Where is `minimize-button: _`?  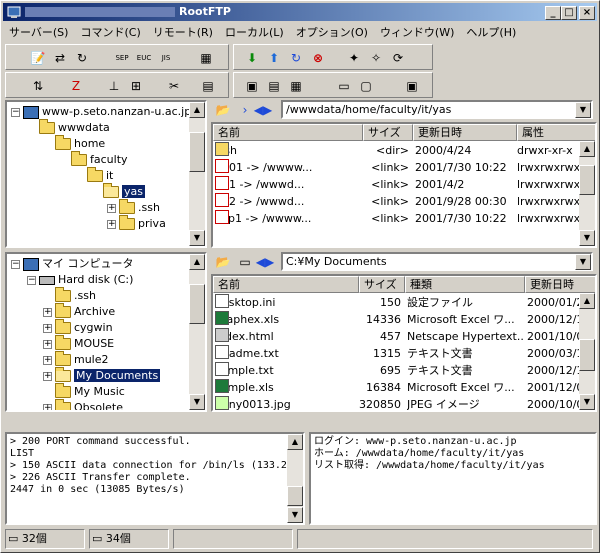 minimize-button: _ is located at coordinates (553, 13).